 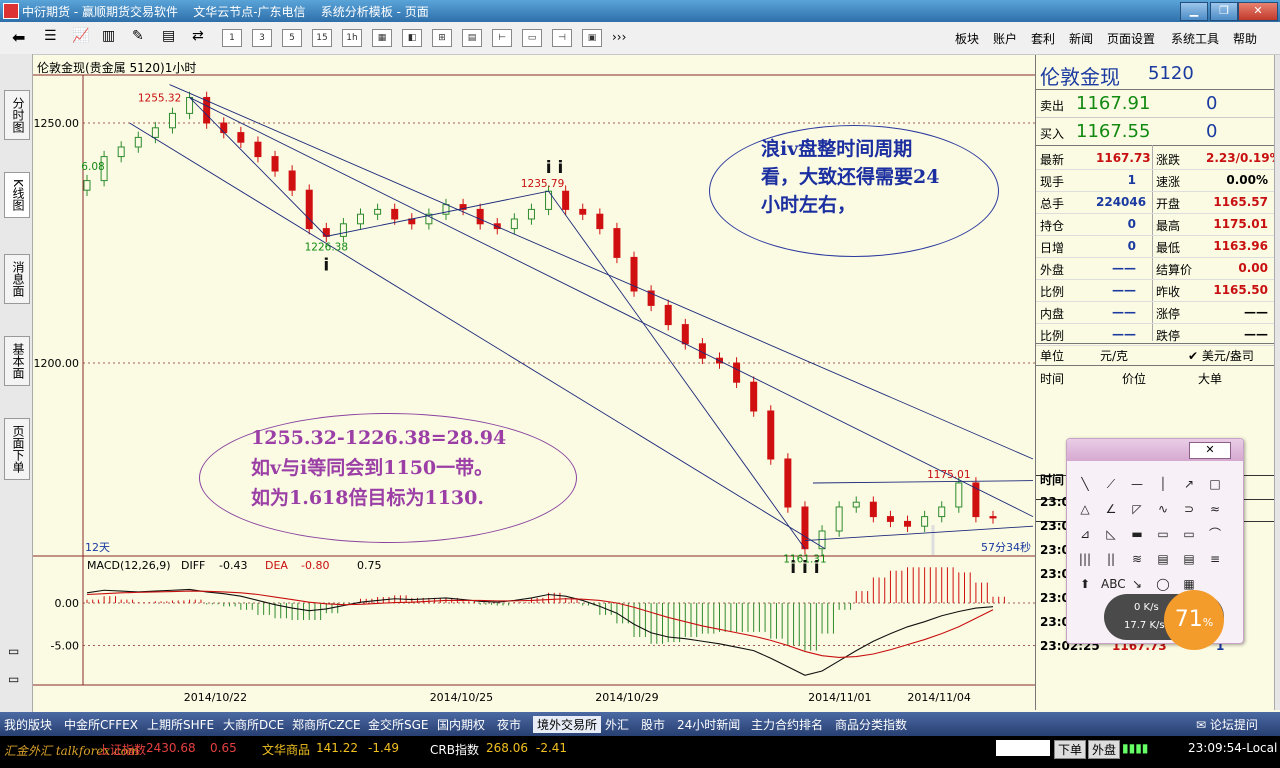 What do you see at coordinates (1131, 180) in the screenshot?
I see `quote-row-value: 1` at bounding box center [1131, 180].